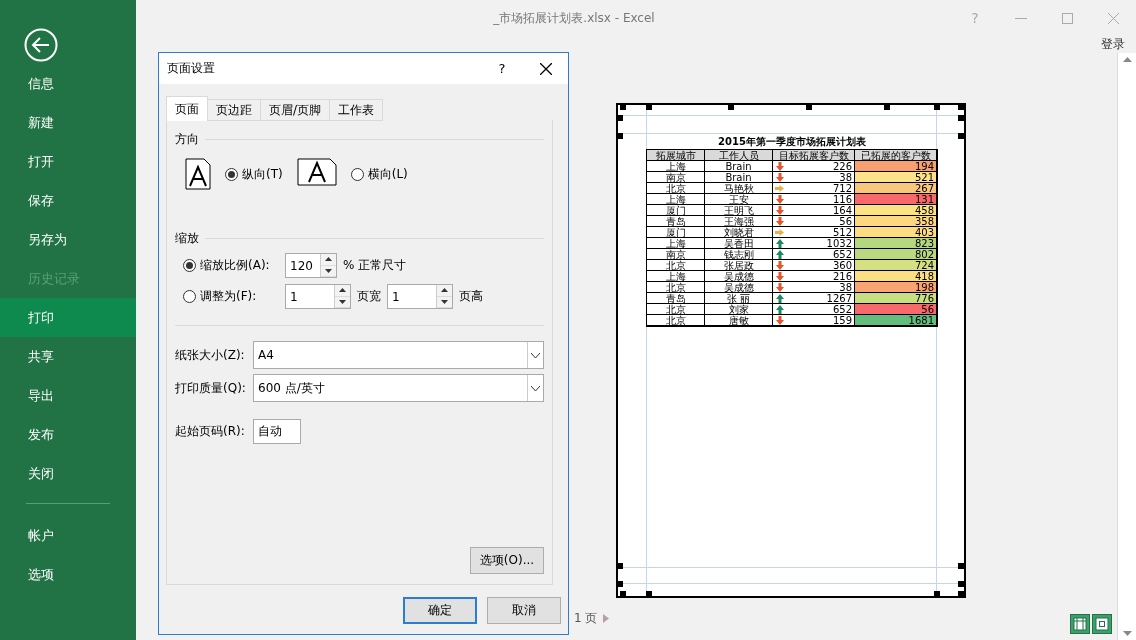  I want to click on paper-size-dropdown: A4, so click(398, 355).